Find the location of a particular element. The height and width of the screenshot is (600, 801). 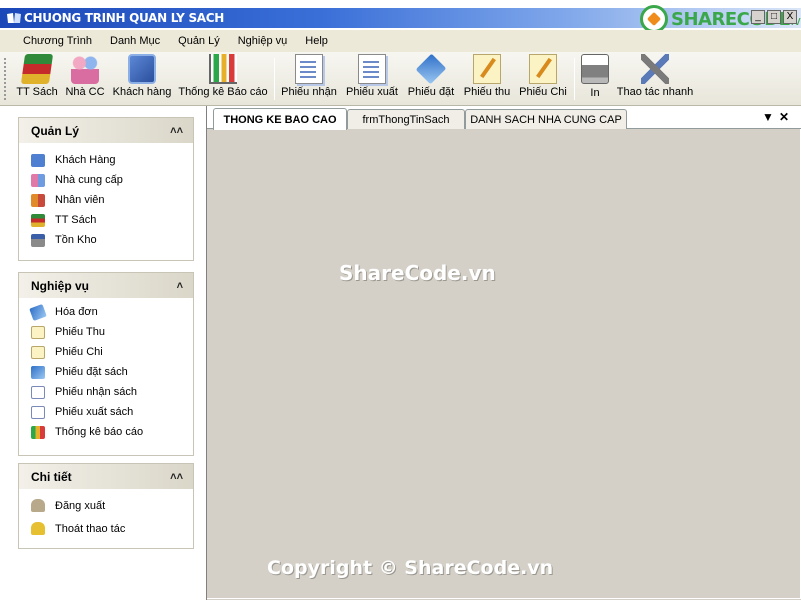

close-button: X is located at coordinates (790, 17).